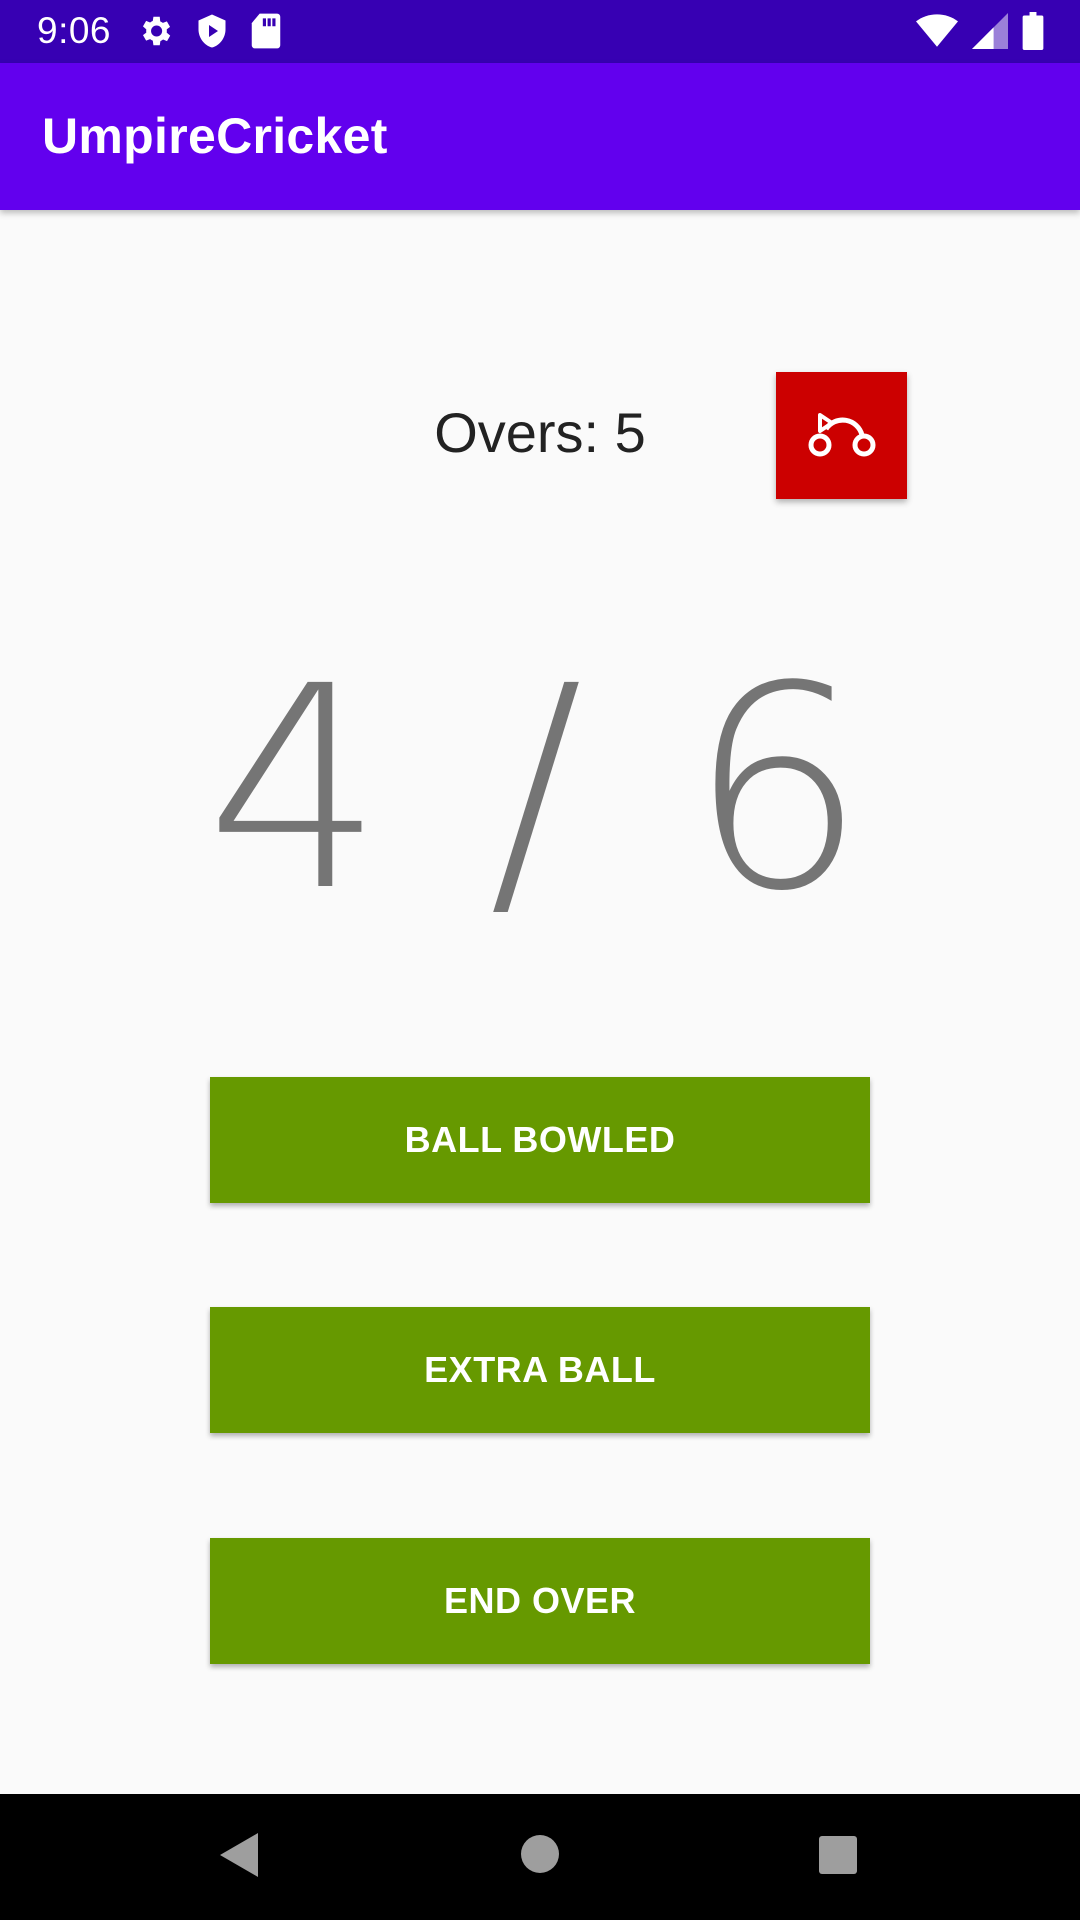 The image size is (1080, 1920). What do you see at coordinates (215, 136) in the screenshot?
I see `app-title: UmpireCricket` at bounding box center [215, 136].